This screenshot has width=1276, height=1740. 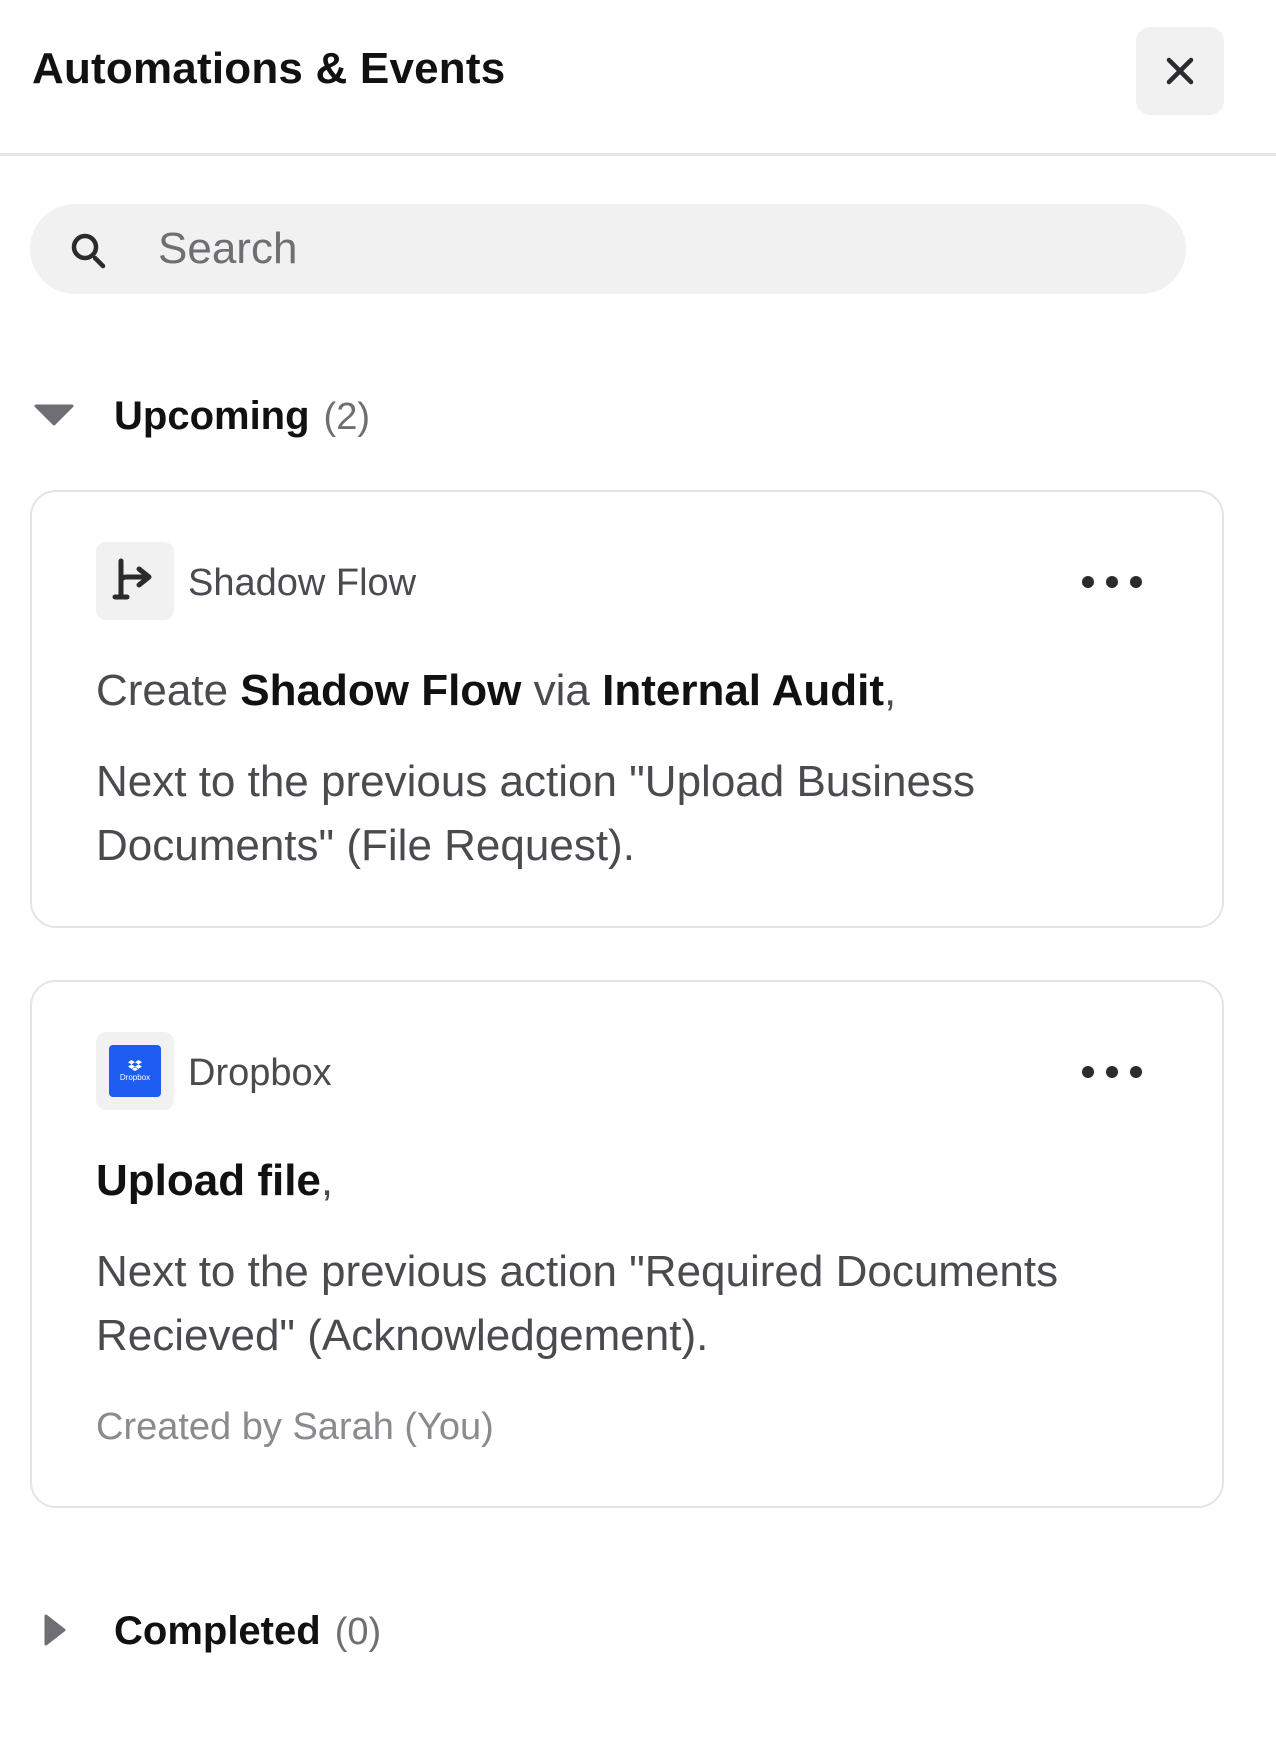 I want to click on search-icon, so click(x=88, y=251).